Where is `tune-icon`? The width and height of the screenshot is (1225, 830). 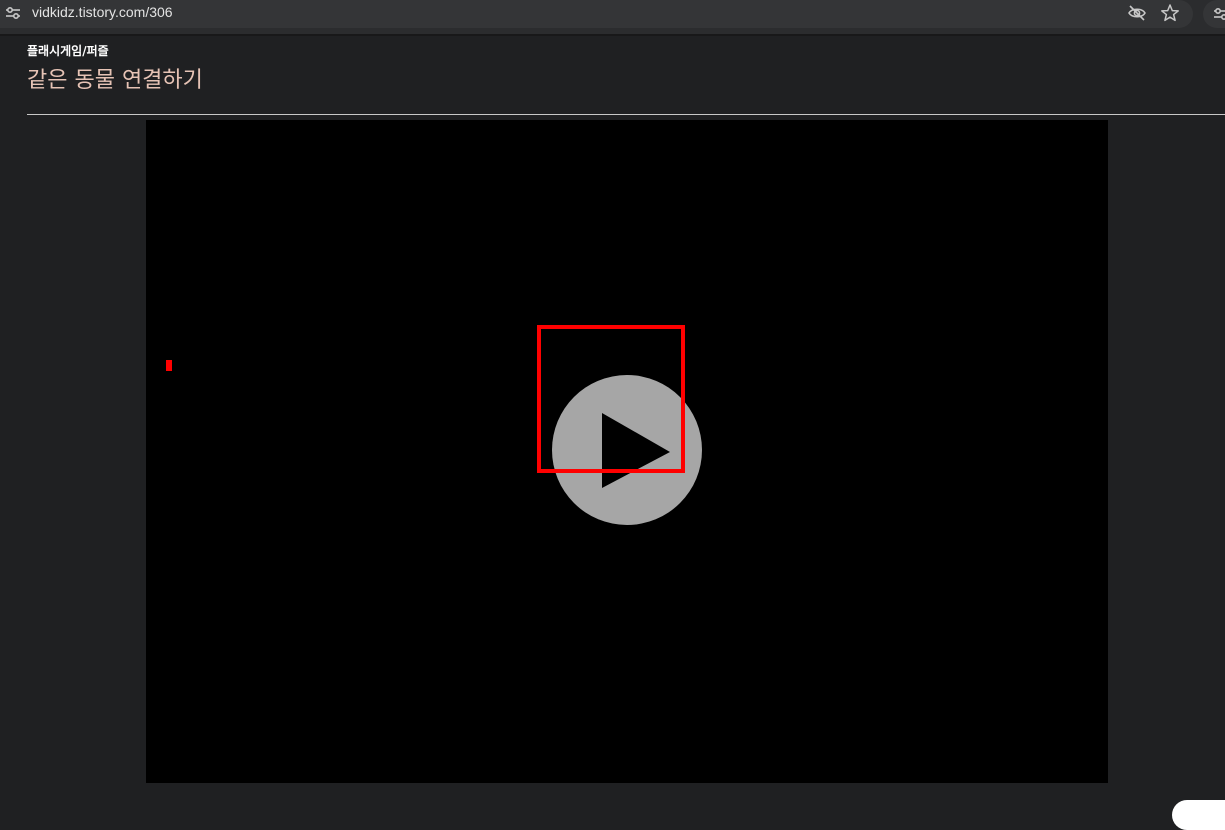 tune-icon is located at coordinates (13, 13).